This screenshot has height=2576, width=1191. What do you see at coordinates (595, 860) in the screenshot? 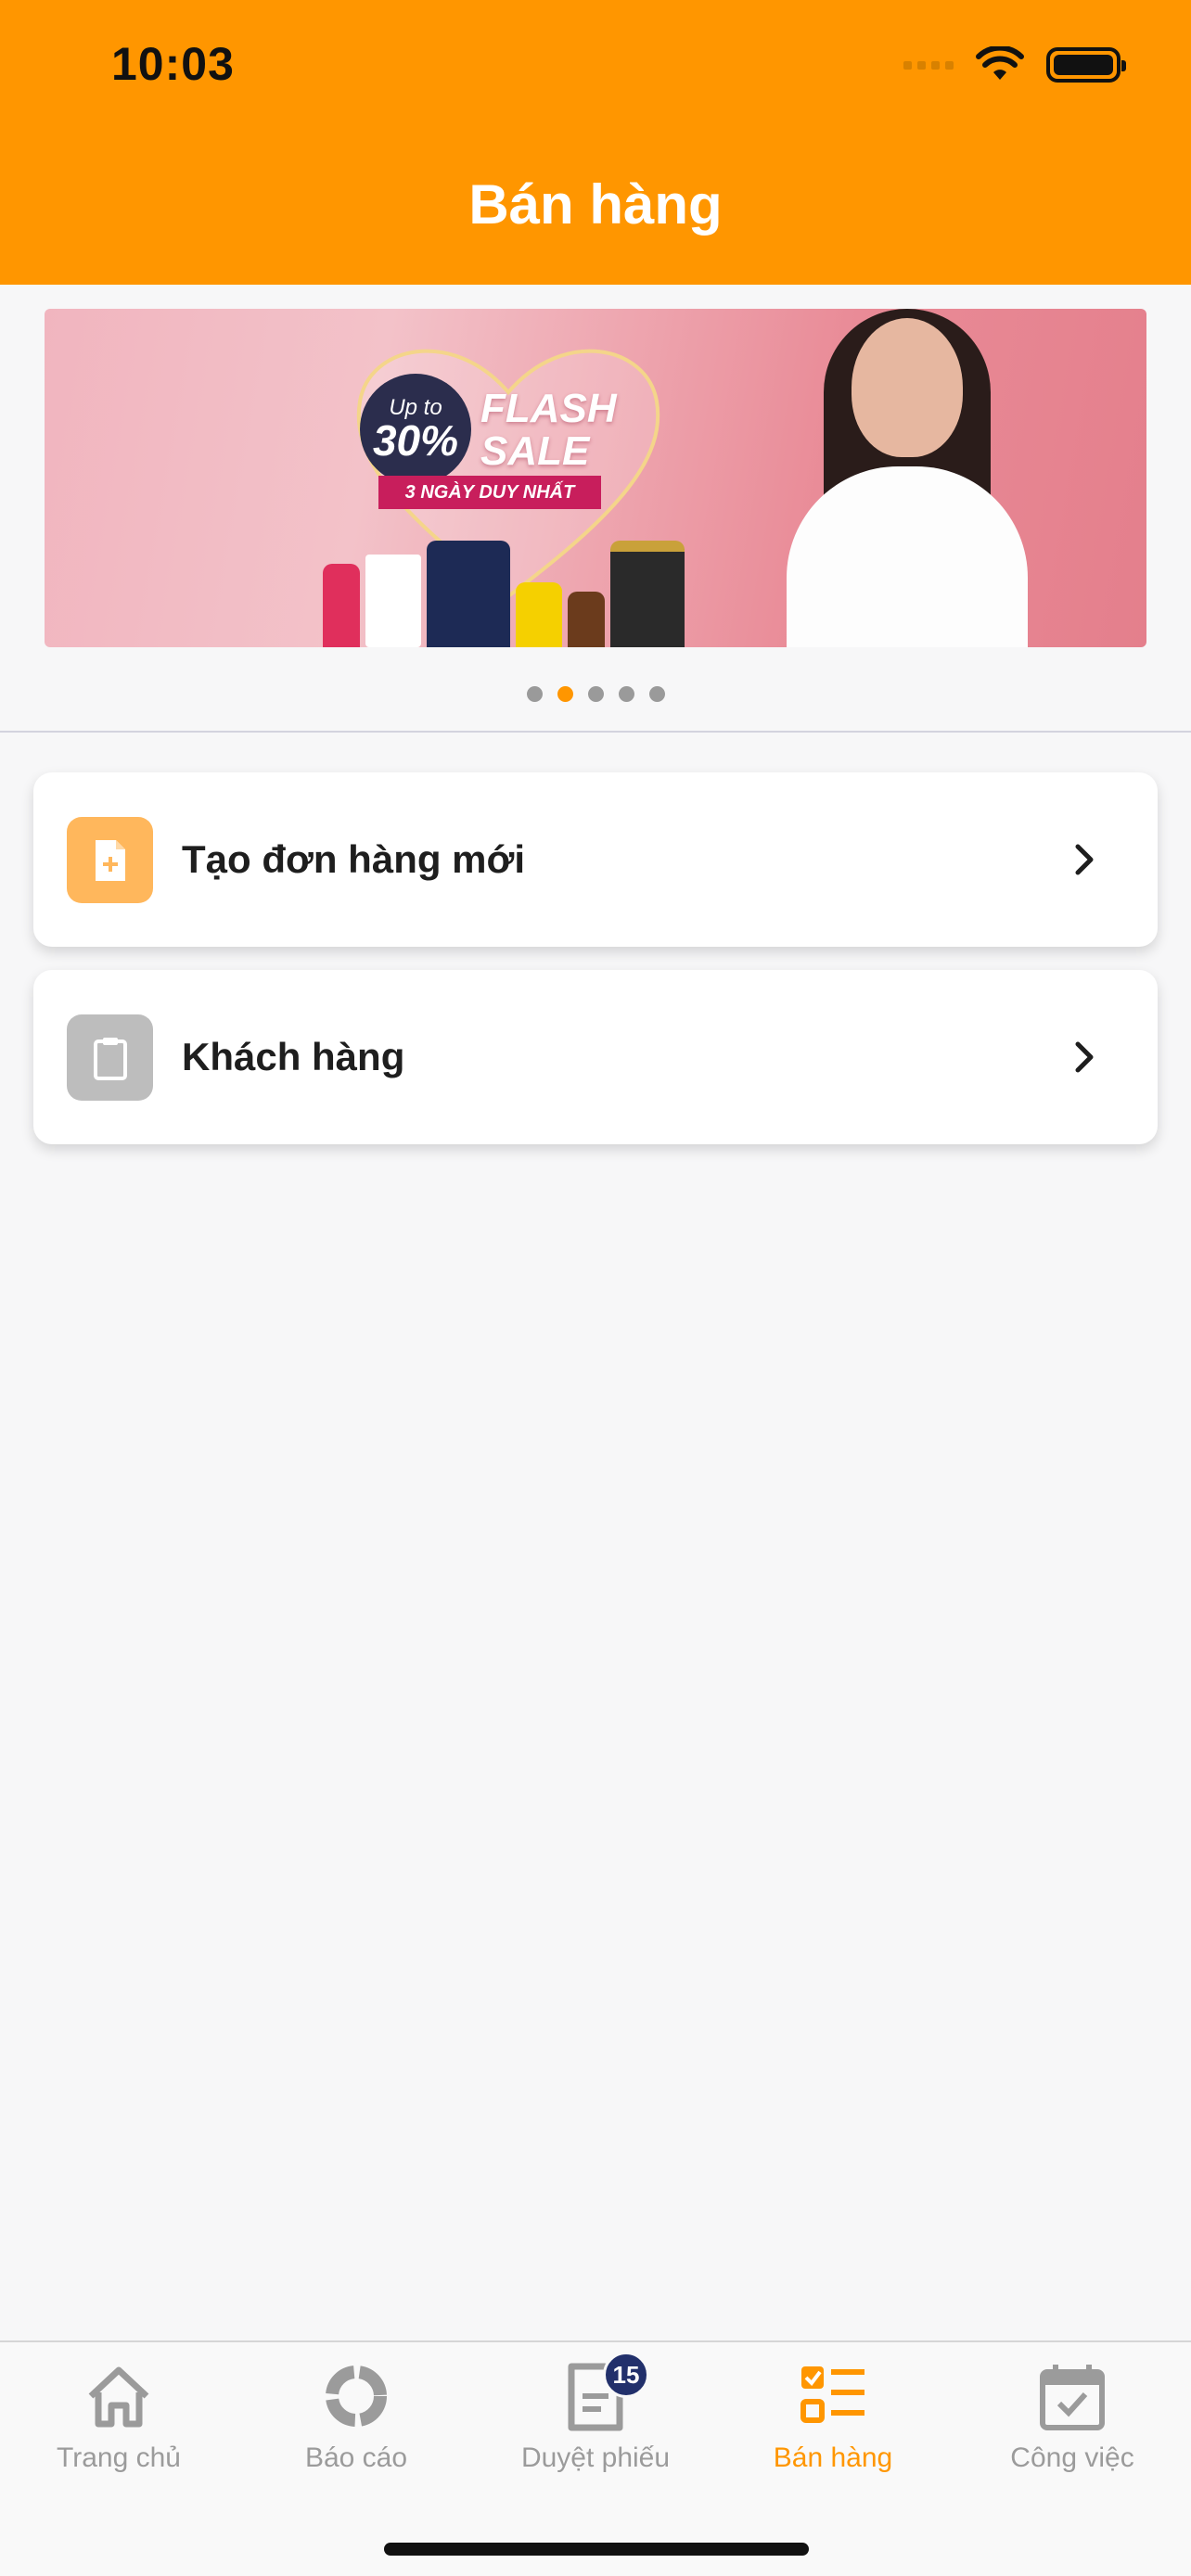
I see `create-order-card: Tạo đơn hàng mới` at bounding box center [595, 860].